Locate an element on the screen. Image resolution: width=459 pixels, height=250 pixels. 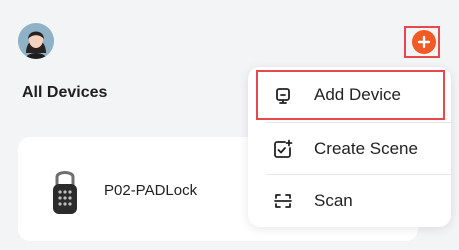
create-scene-icon is located at coordinates (283, 149).